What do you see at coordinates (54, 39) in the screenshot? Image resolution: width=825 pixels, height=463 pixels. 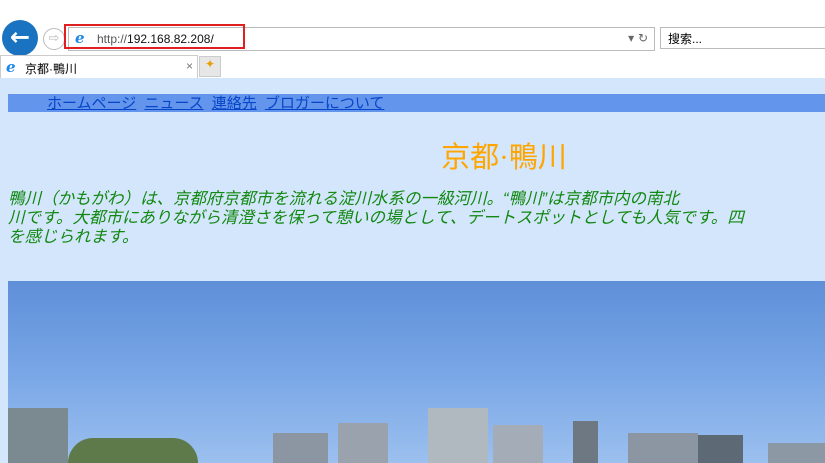 I see `forward-button: ⇨` at bounding box center [54, 39].